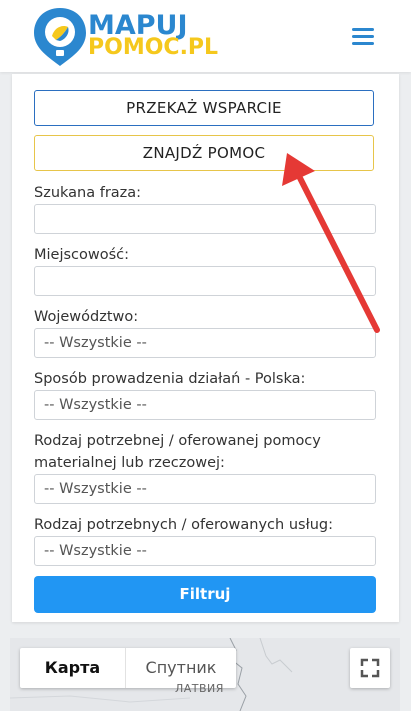 The width and height of the screenshot is (411, 711). Describe the element at coordinates (204, 108) in the screenshot. I see `przekaz-wsparcie-button: PRZEKAŻ WSPARCIE` at that location.